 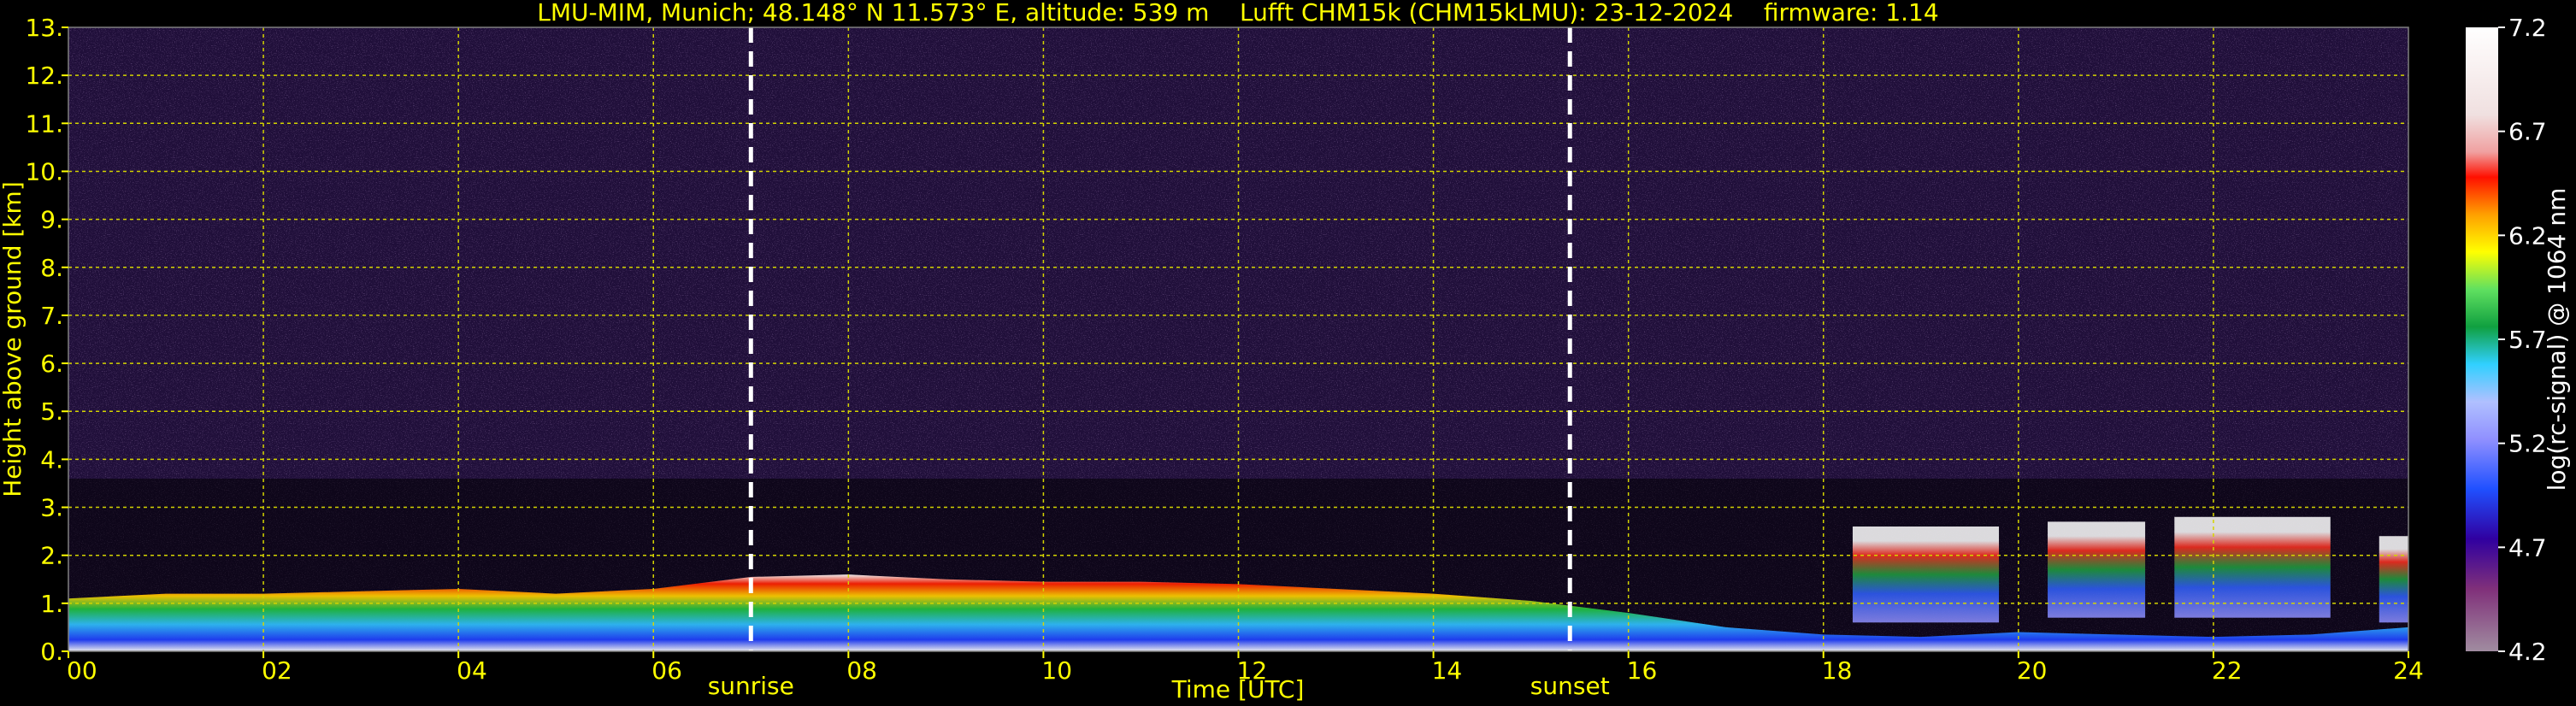 What do you see at coordinates (2408, 670) in the screenshot?
I see `x-tick-label: 24` at bounding box center [2408, 670].